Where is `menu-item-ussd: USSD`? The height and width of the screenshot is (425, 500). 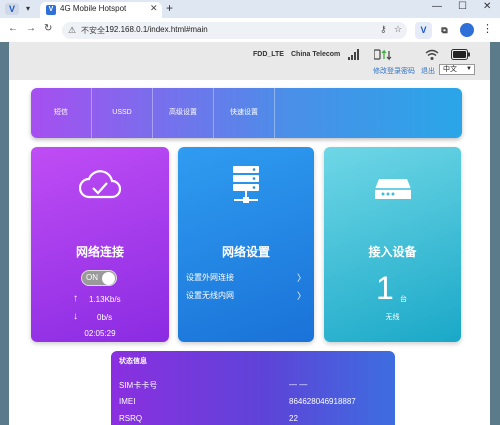
menu-item-ussd: USSD is located at coordinates (122, 113).